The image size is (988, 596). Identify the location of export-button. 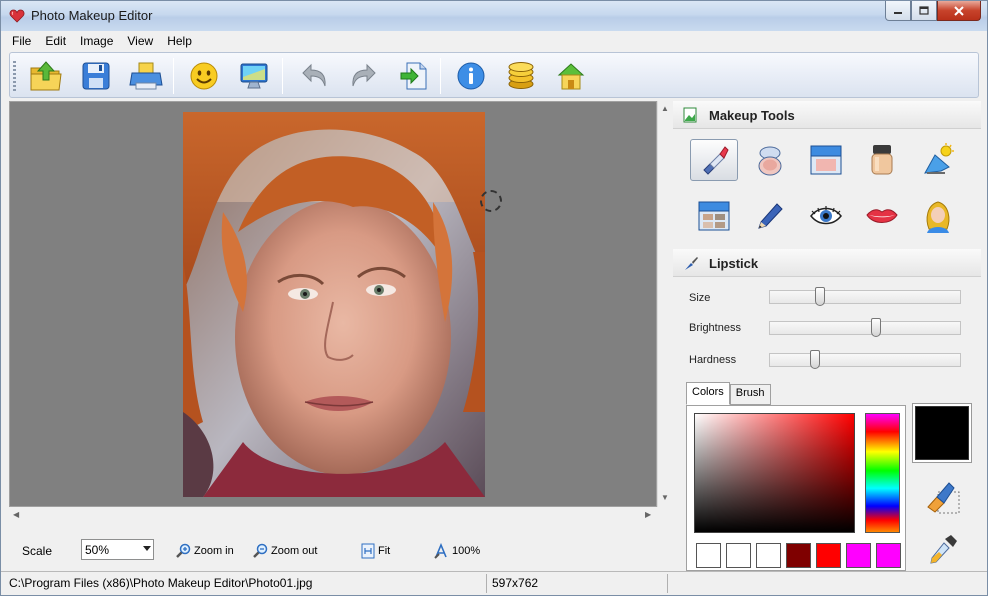
(414, 76).